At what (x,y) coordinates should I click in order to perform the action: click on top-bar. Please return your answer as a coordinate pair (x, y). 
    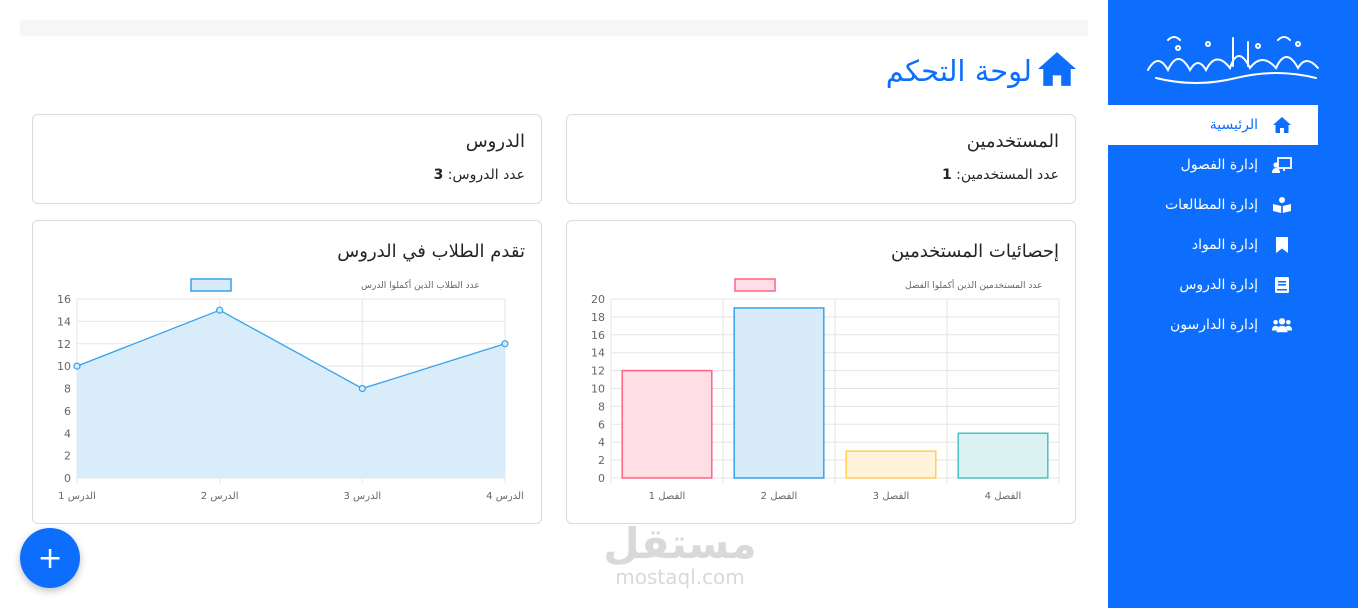
    Looking at the image, I should click on (554, 28).